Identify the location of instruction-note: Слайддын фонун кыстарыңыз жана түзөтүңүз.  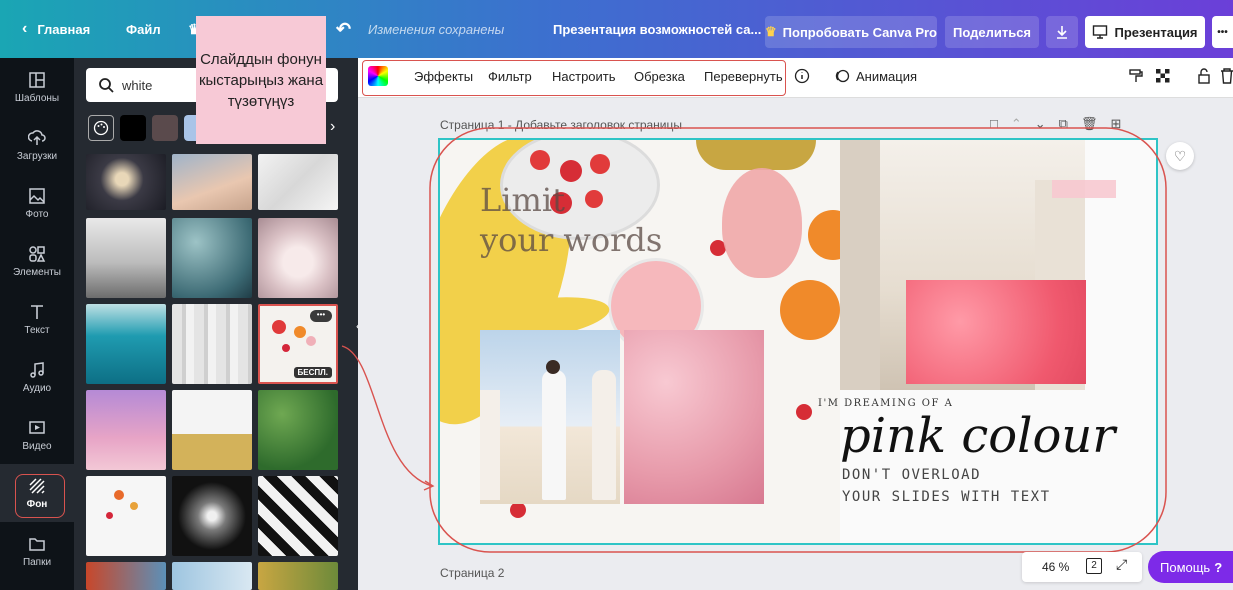
(261, 80).